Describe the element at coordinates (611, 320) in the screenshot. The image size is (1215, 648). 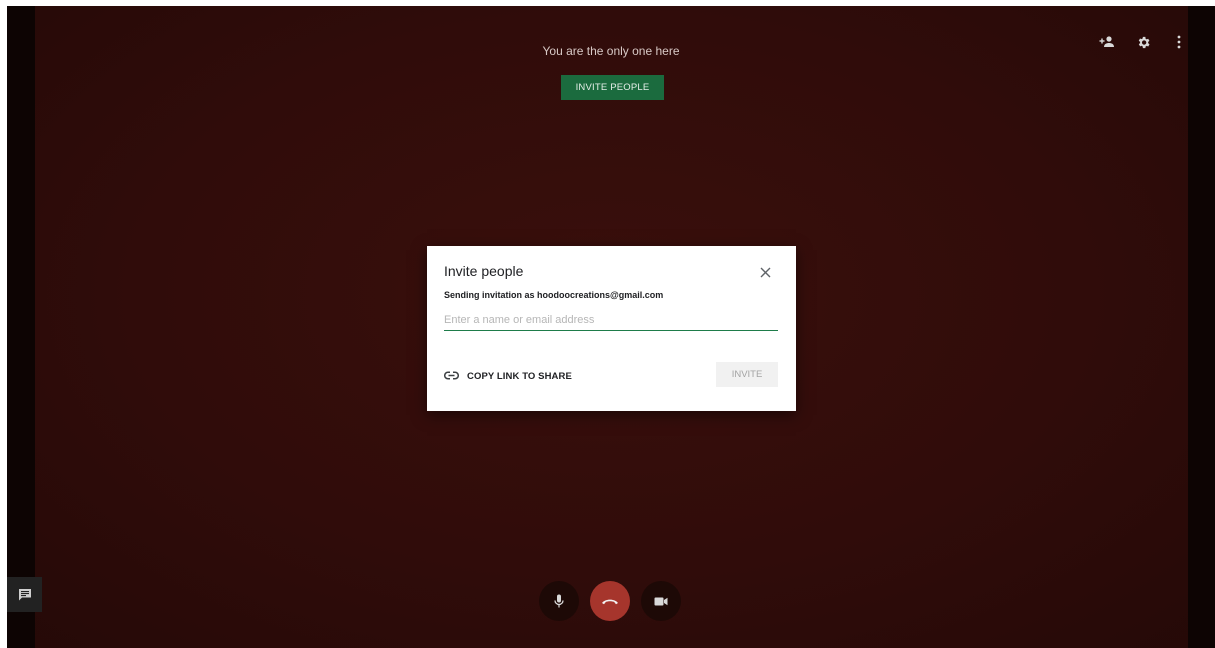
I see `invite-email-input` at that location.